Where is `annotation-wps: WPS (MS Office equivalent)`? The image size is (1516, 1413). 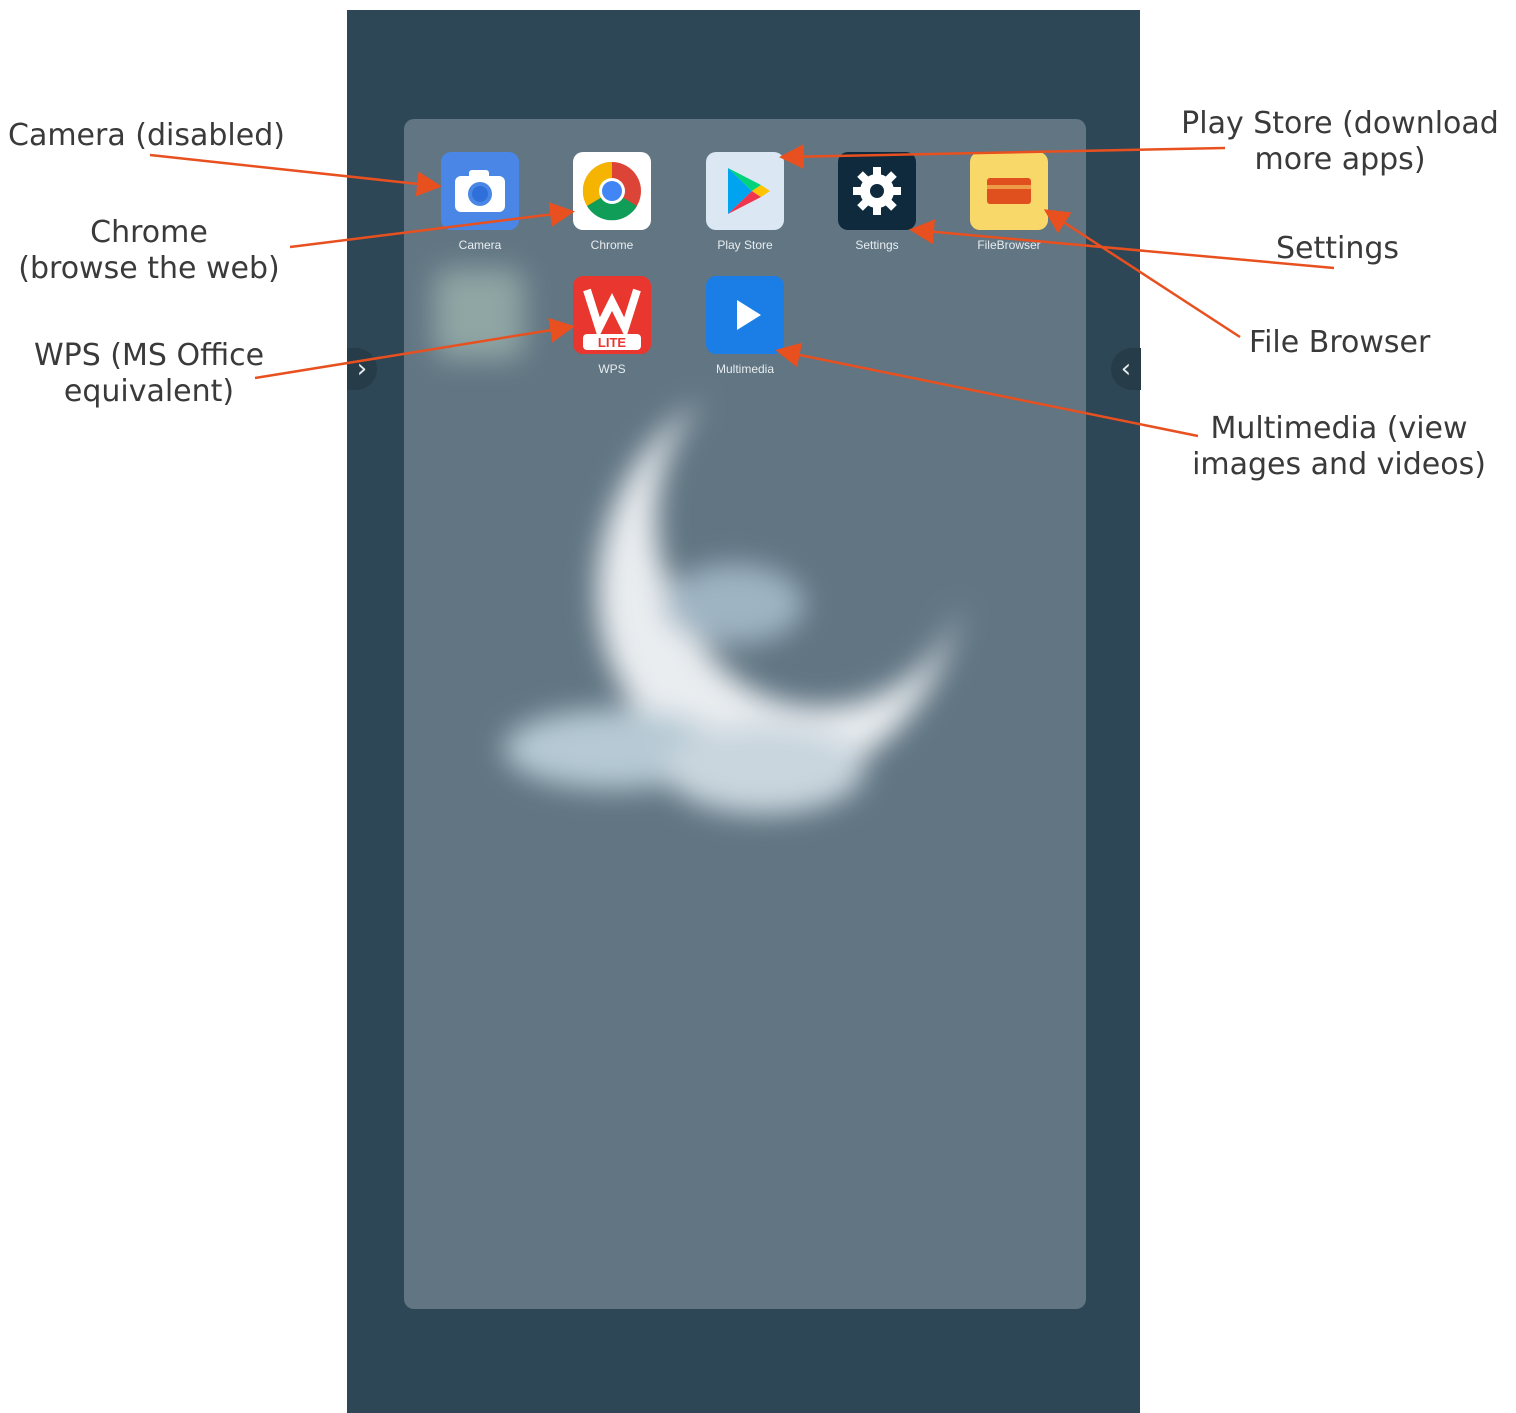
annotation-wps: WPS (MS Office equivalent) is located at coordinates (149, 373).